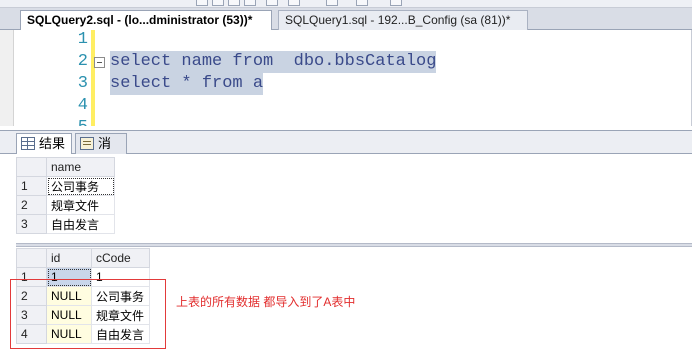 The height and width of the screenshot is (360, 692). I want to click on grid-cell: 规章文件, so click(80, 205).